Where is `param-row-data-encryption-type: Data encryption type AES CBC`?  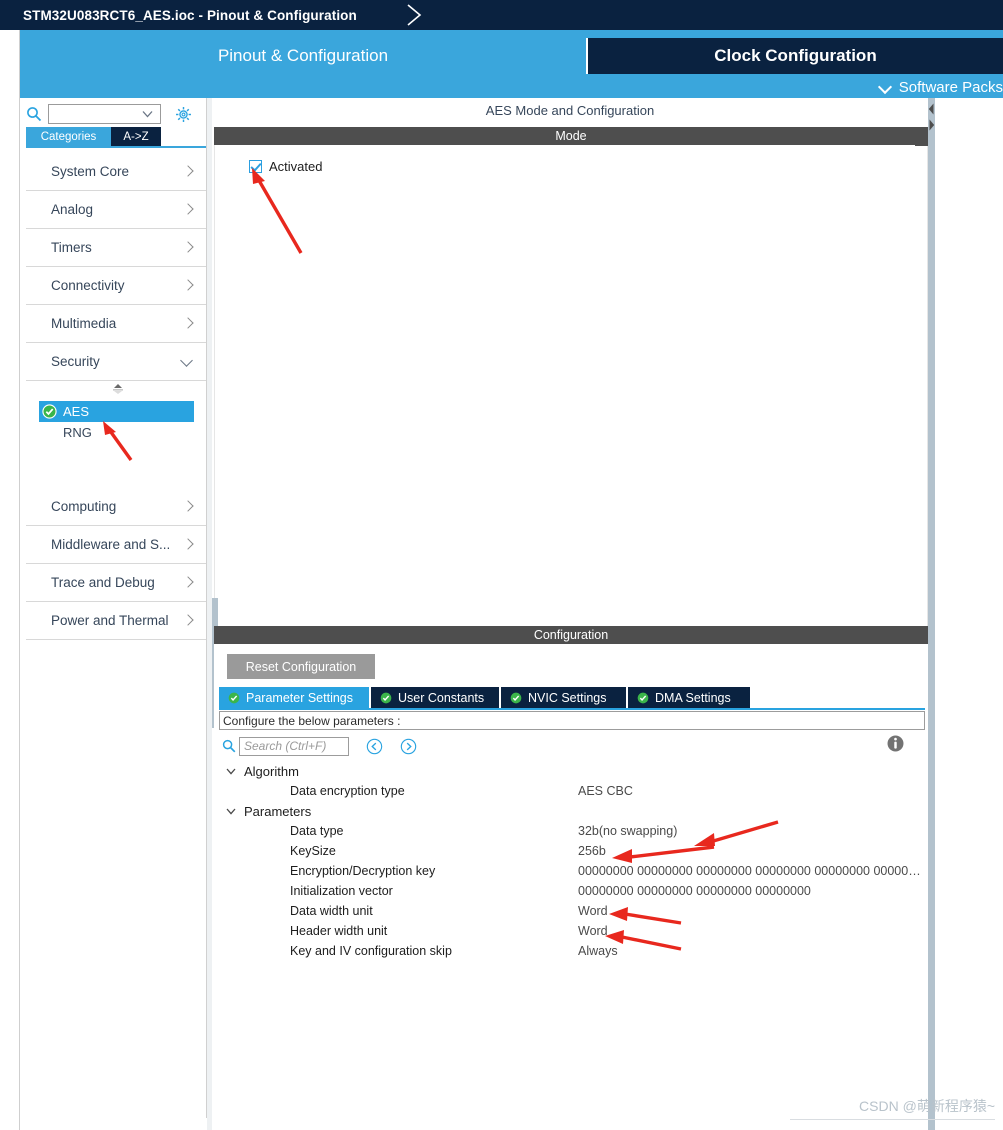
param-row-data-encryption-type: Data encryption type AES CBC is located at coordinates (572, 791).